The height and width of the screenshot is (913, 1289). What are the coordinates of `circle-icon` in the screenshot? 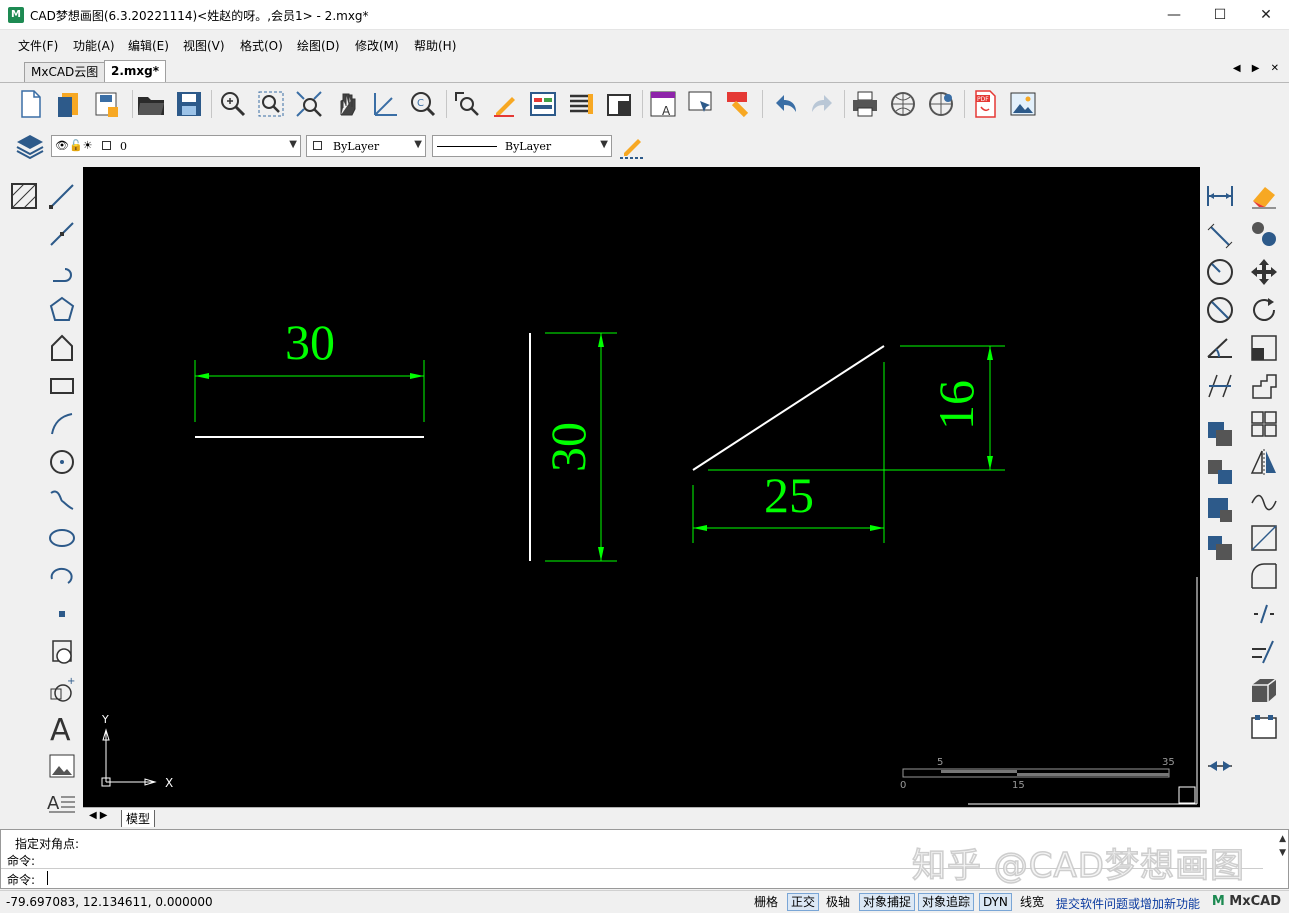 It's located at (62, 462).